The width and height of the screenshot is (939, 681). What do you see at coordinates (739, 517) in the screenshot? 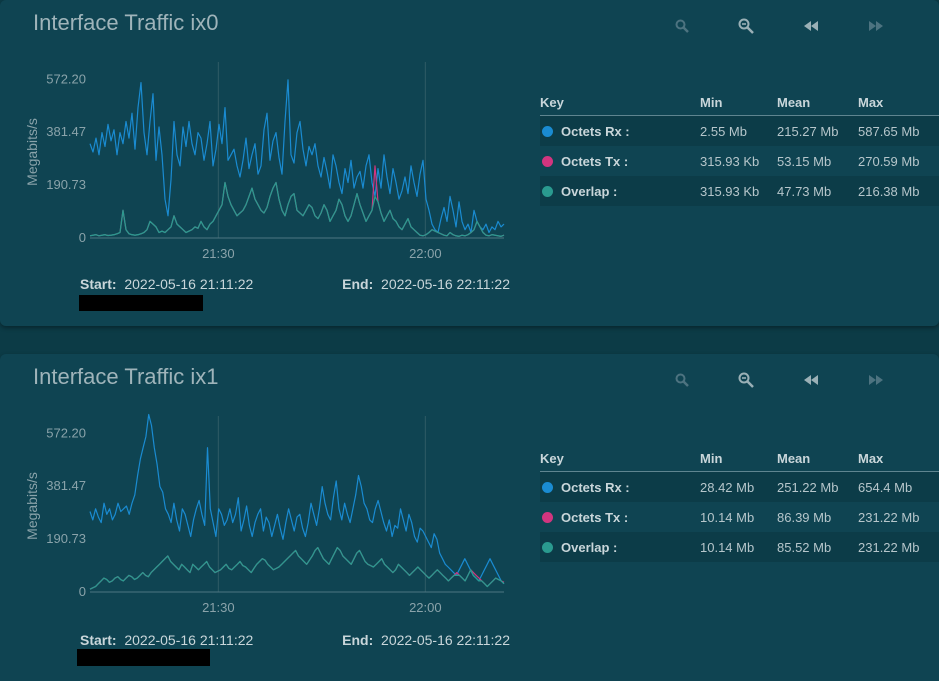
I see `legend-row-tx: Octets Tx : 10.14 Mb 86.39 Mb 231.22 Mb` at bounding box center [739, 517].